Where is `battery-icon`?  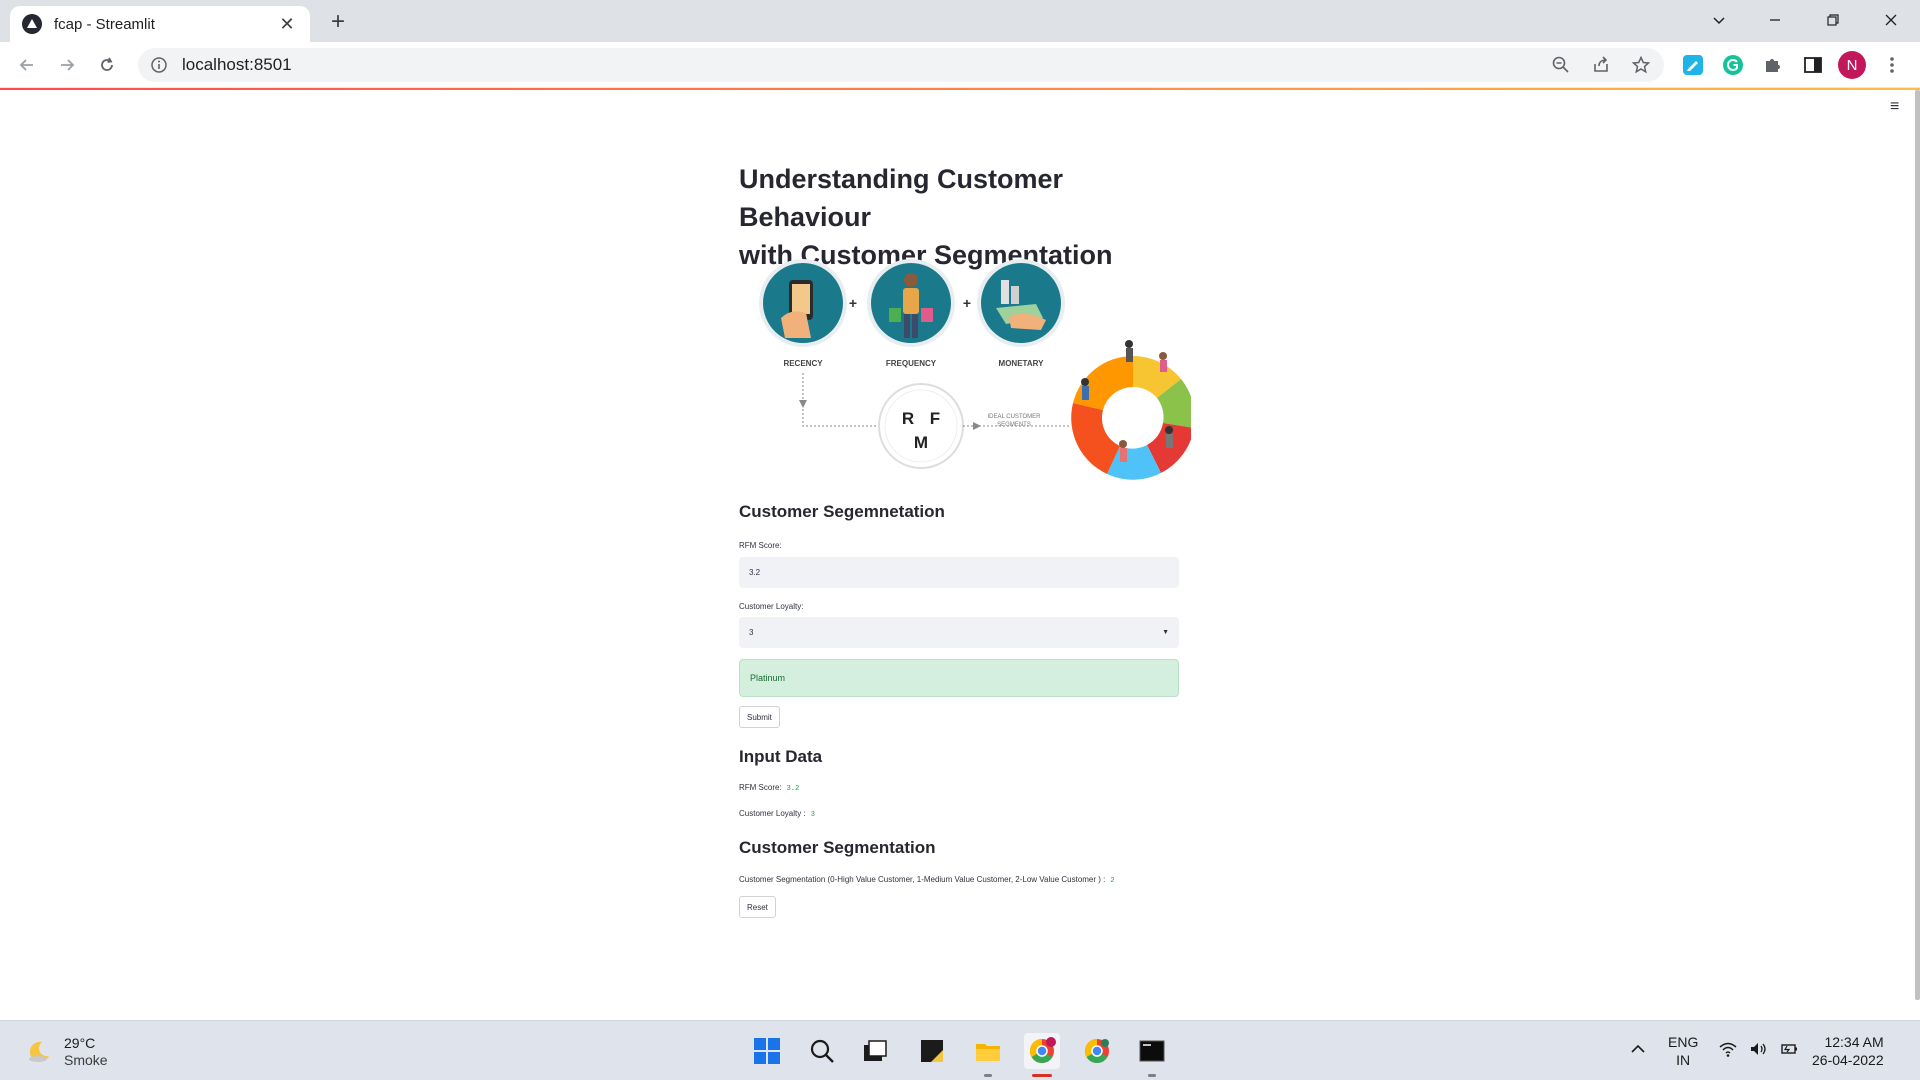
battery-icon is located at coordinates (1789, 1049).